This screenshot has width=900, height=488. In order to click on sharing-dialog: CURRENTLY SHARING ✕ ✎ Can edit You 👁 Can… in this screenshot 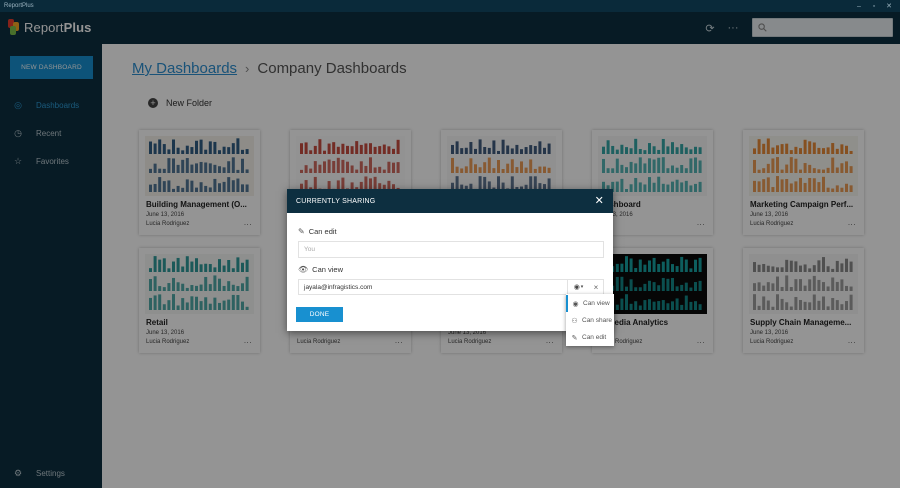, I will do `click(450, 260)`.